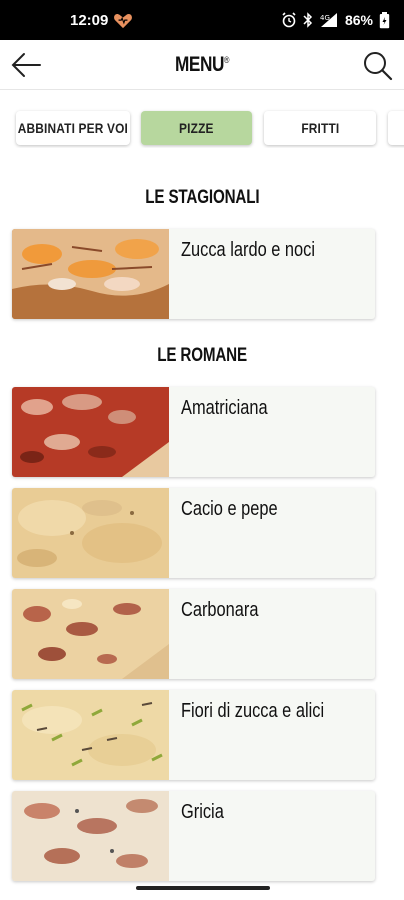 Image resolution: width=404 pixels, height=900 pixels. Describe the element at coordinates (384, 19) in the screenshot. I see `battery-icon` at that location.